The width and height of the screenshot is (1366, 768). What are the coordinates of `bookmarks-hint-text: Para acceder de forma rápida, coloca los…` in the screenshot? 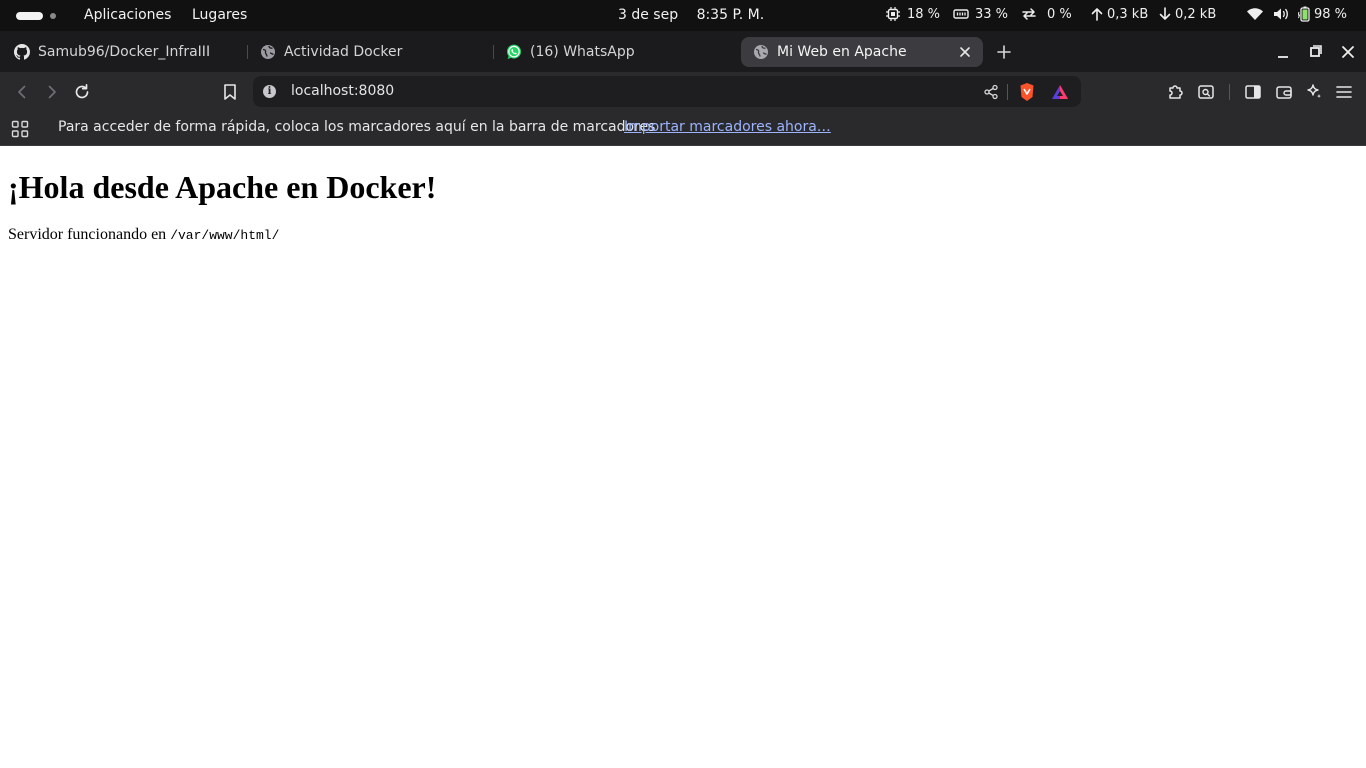 It's located at (357, 127).